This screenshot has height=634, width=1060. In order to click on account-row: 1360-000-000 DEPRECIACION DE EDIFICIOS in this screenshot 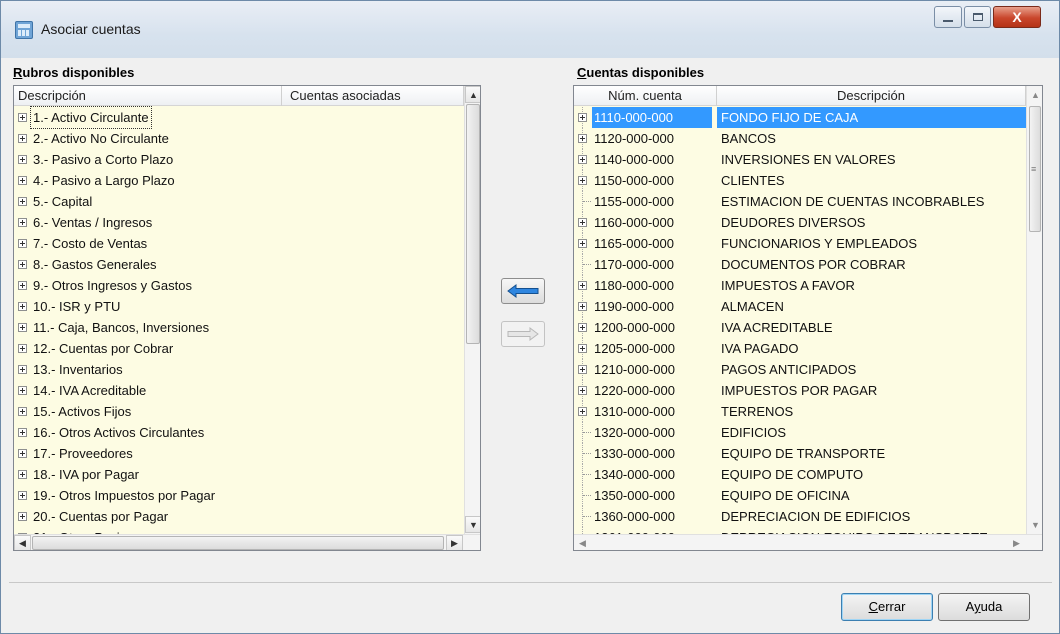, I will do `click(808, 516)`.